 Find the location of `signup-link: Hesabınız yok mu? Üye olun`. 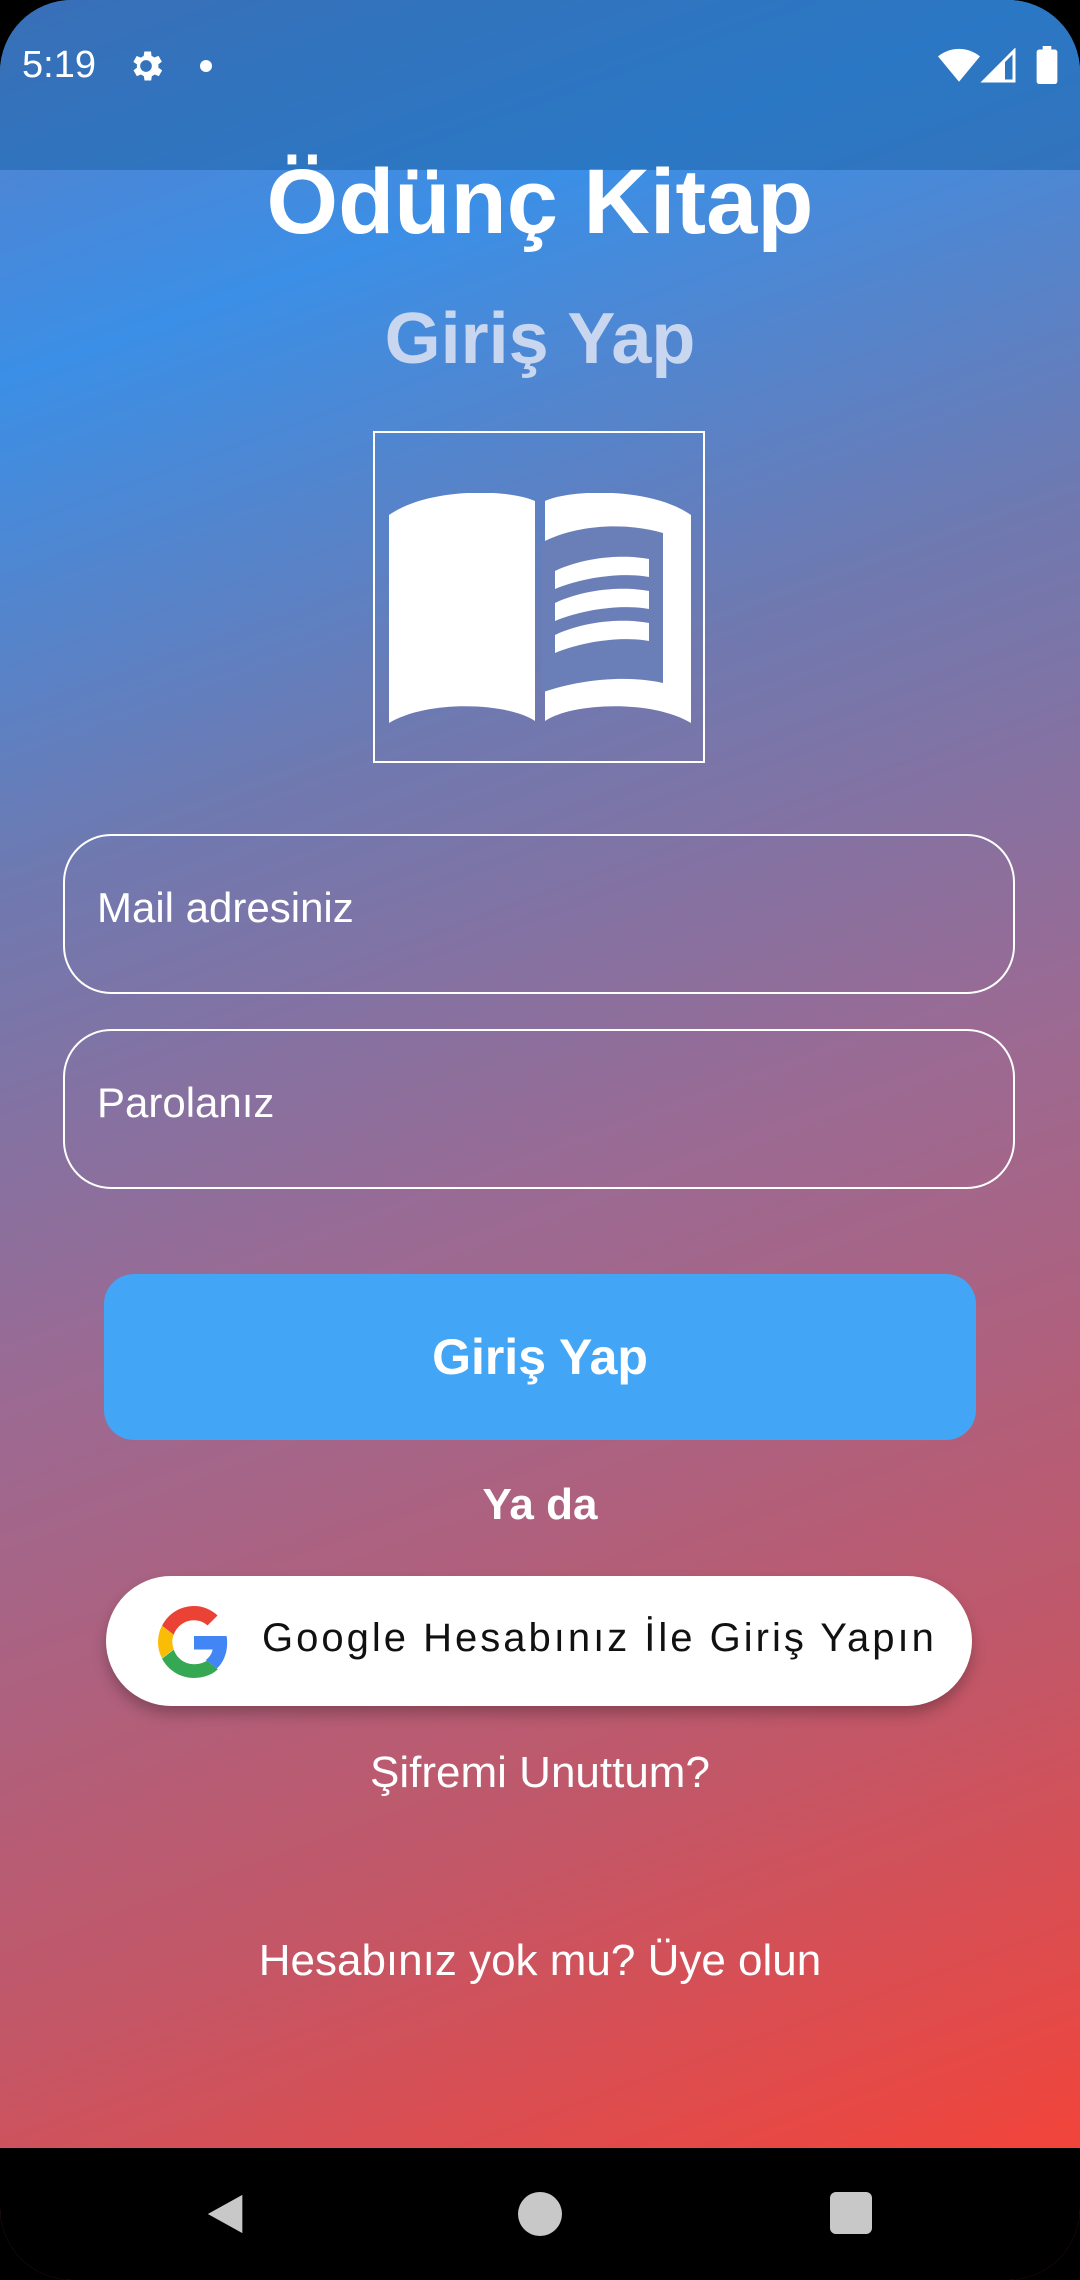

signup-link: Hesabınız yok mu? Üye olun is located at coordinates (540, 1961).